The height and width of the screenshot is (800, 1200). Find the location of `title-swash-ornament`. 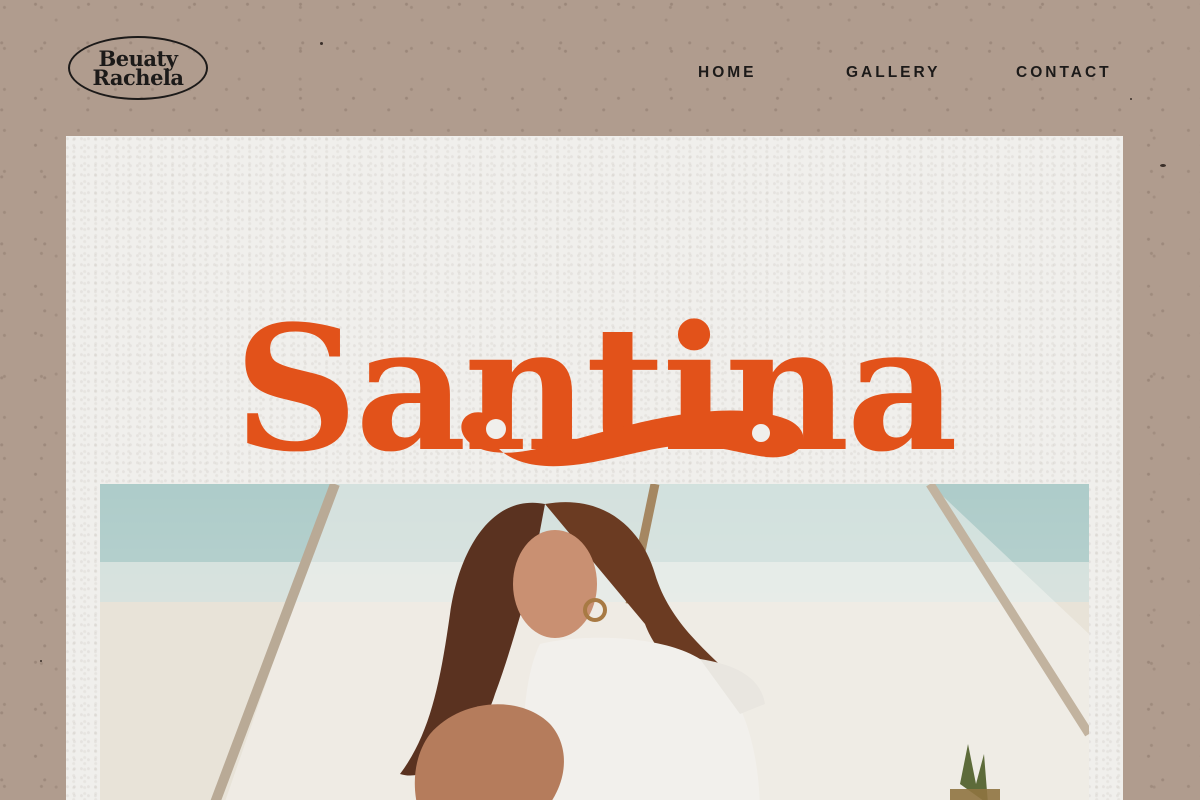

title-swash-ornament is located at coordinates (632, 438).